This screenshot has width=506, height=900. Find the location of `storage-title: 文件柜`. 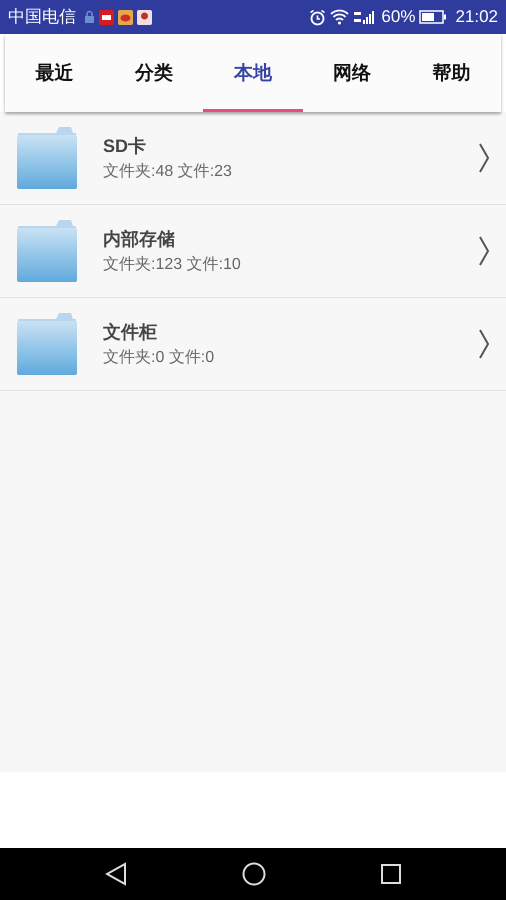

storage-title: 文件柜 is located at coordinates (130, 332).